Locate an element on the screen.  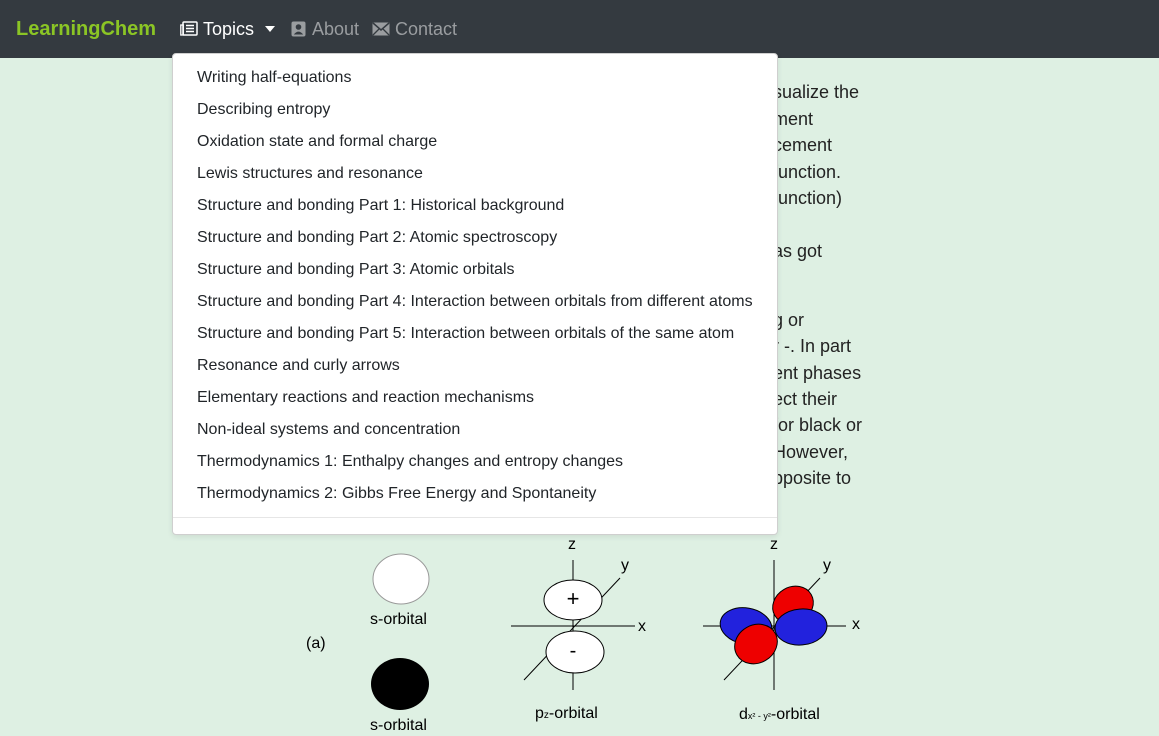
s-orbital-white is located at coordinates (401, 579).